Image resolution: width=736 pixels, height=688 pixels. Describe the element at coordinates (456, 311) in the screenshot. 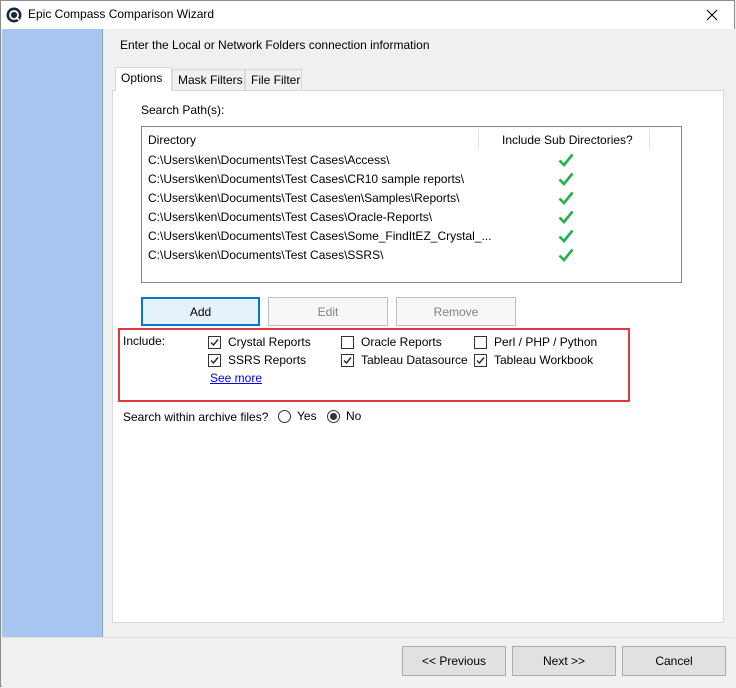

I see `remove-button: Remove` at that location.